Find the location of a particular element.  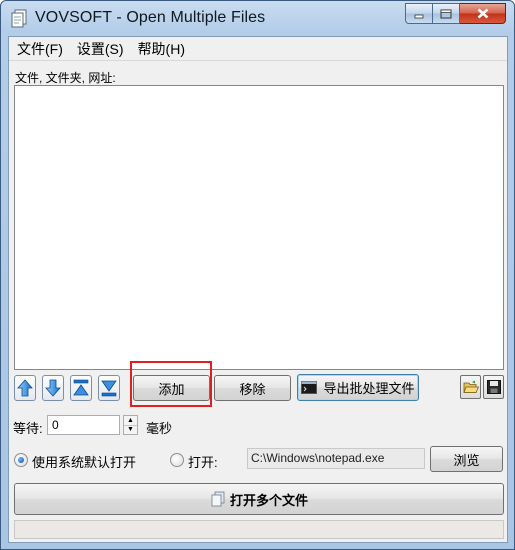

spin-down-icon: ▼ is located at coordinates (130, 429).